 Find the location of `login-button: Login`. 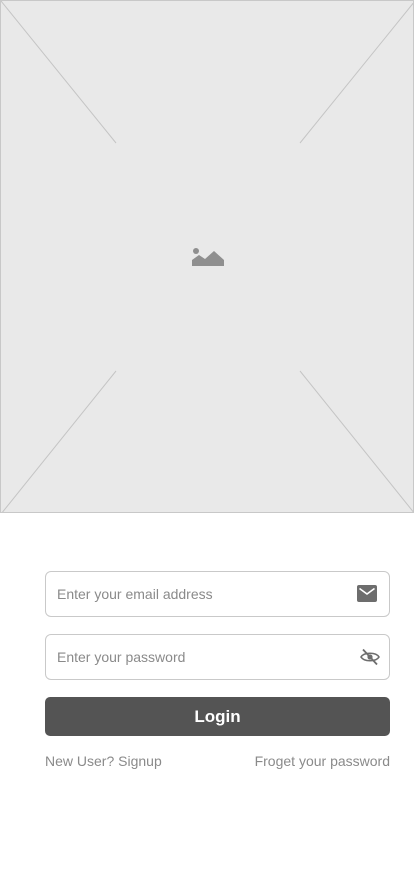

login-button: Login is located at coordinates (217, 716).